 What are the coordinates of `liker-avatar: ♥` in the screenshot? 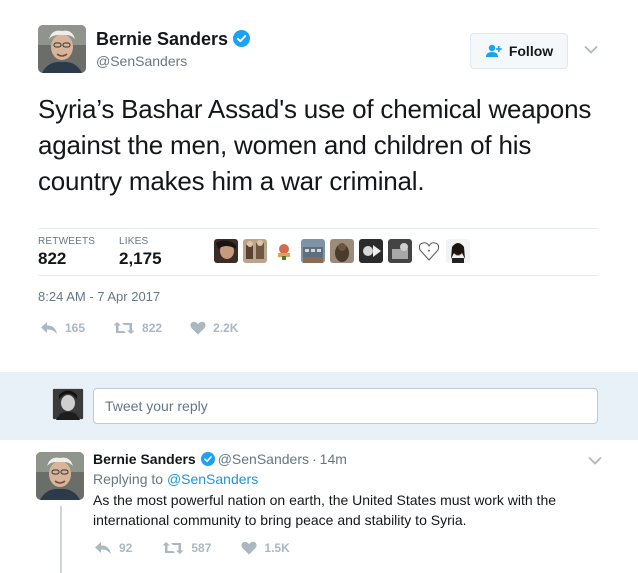 It's located at (429, 251).